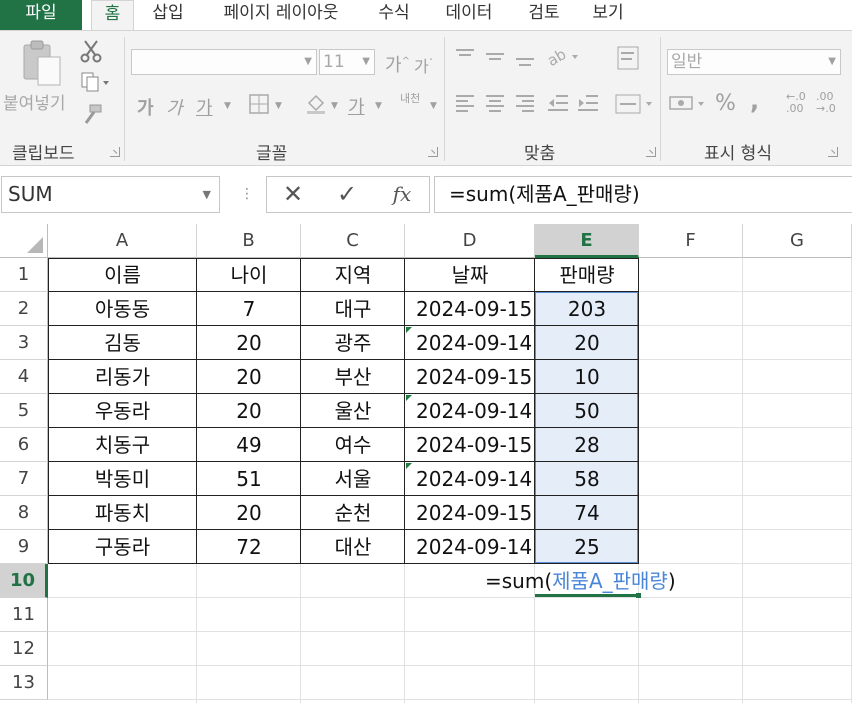 The width and height of the screenshot is (852, 703). I want to click on align-right-icon, so click(525, 106).